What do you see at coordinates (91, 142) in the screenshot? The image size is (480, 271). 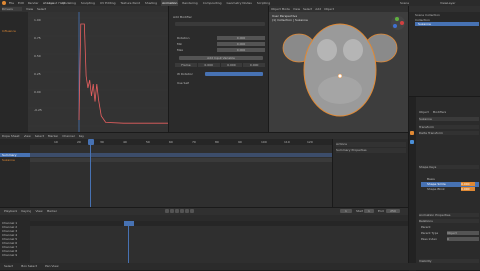 I see `current-frame-indicator` at bounding box center [91, 142].